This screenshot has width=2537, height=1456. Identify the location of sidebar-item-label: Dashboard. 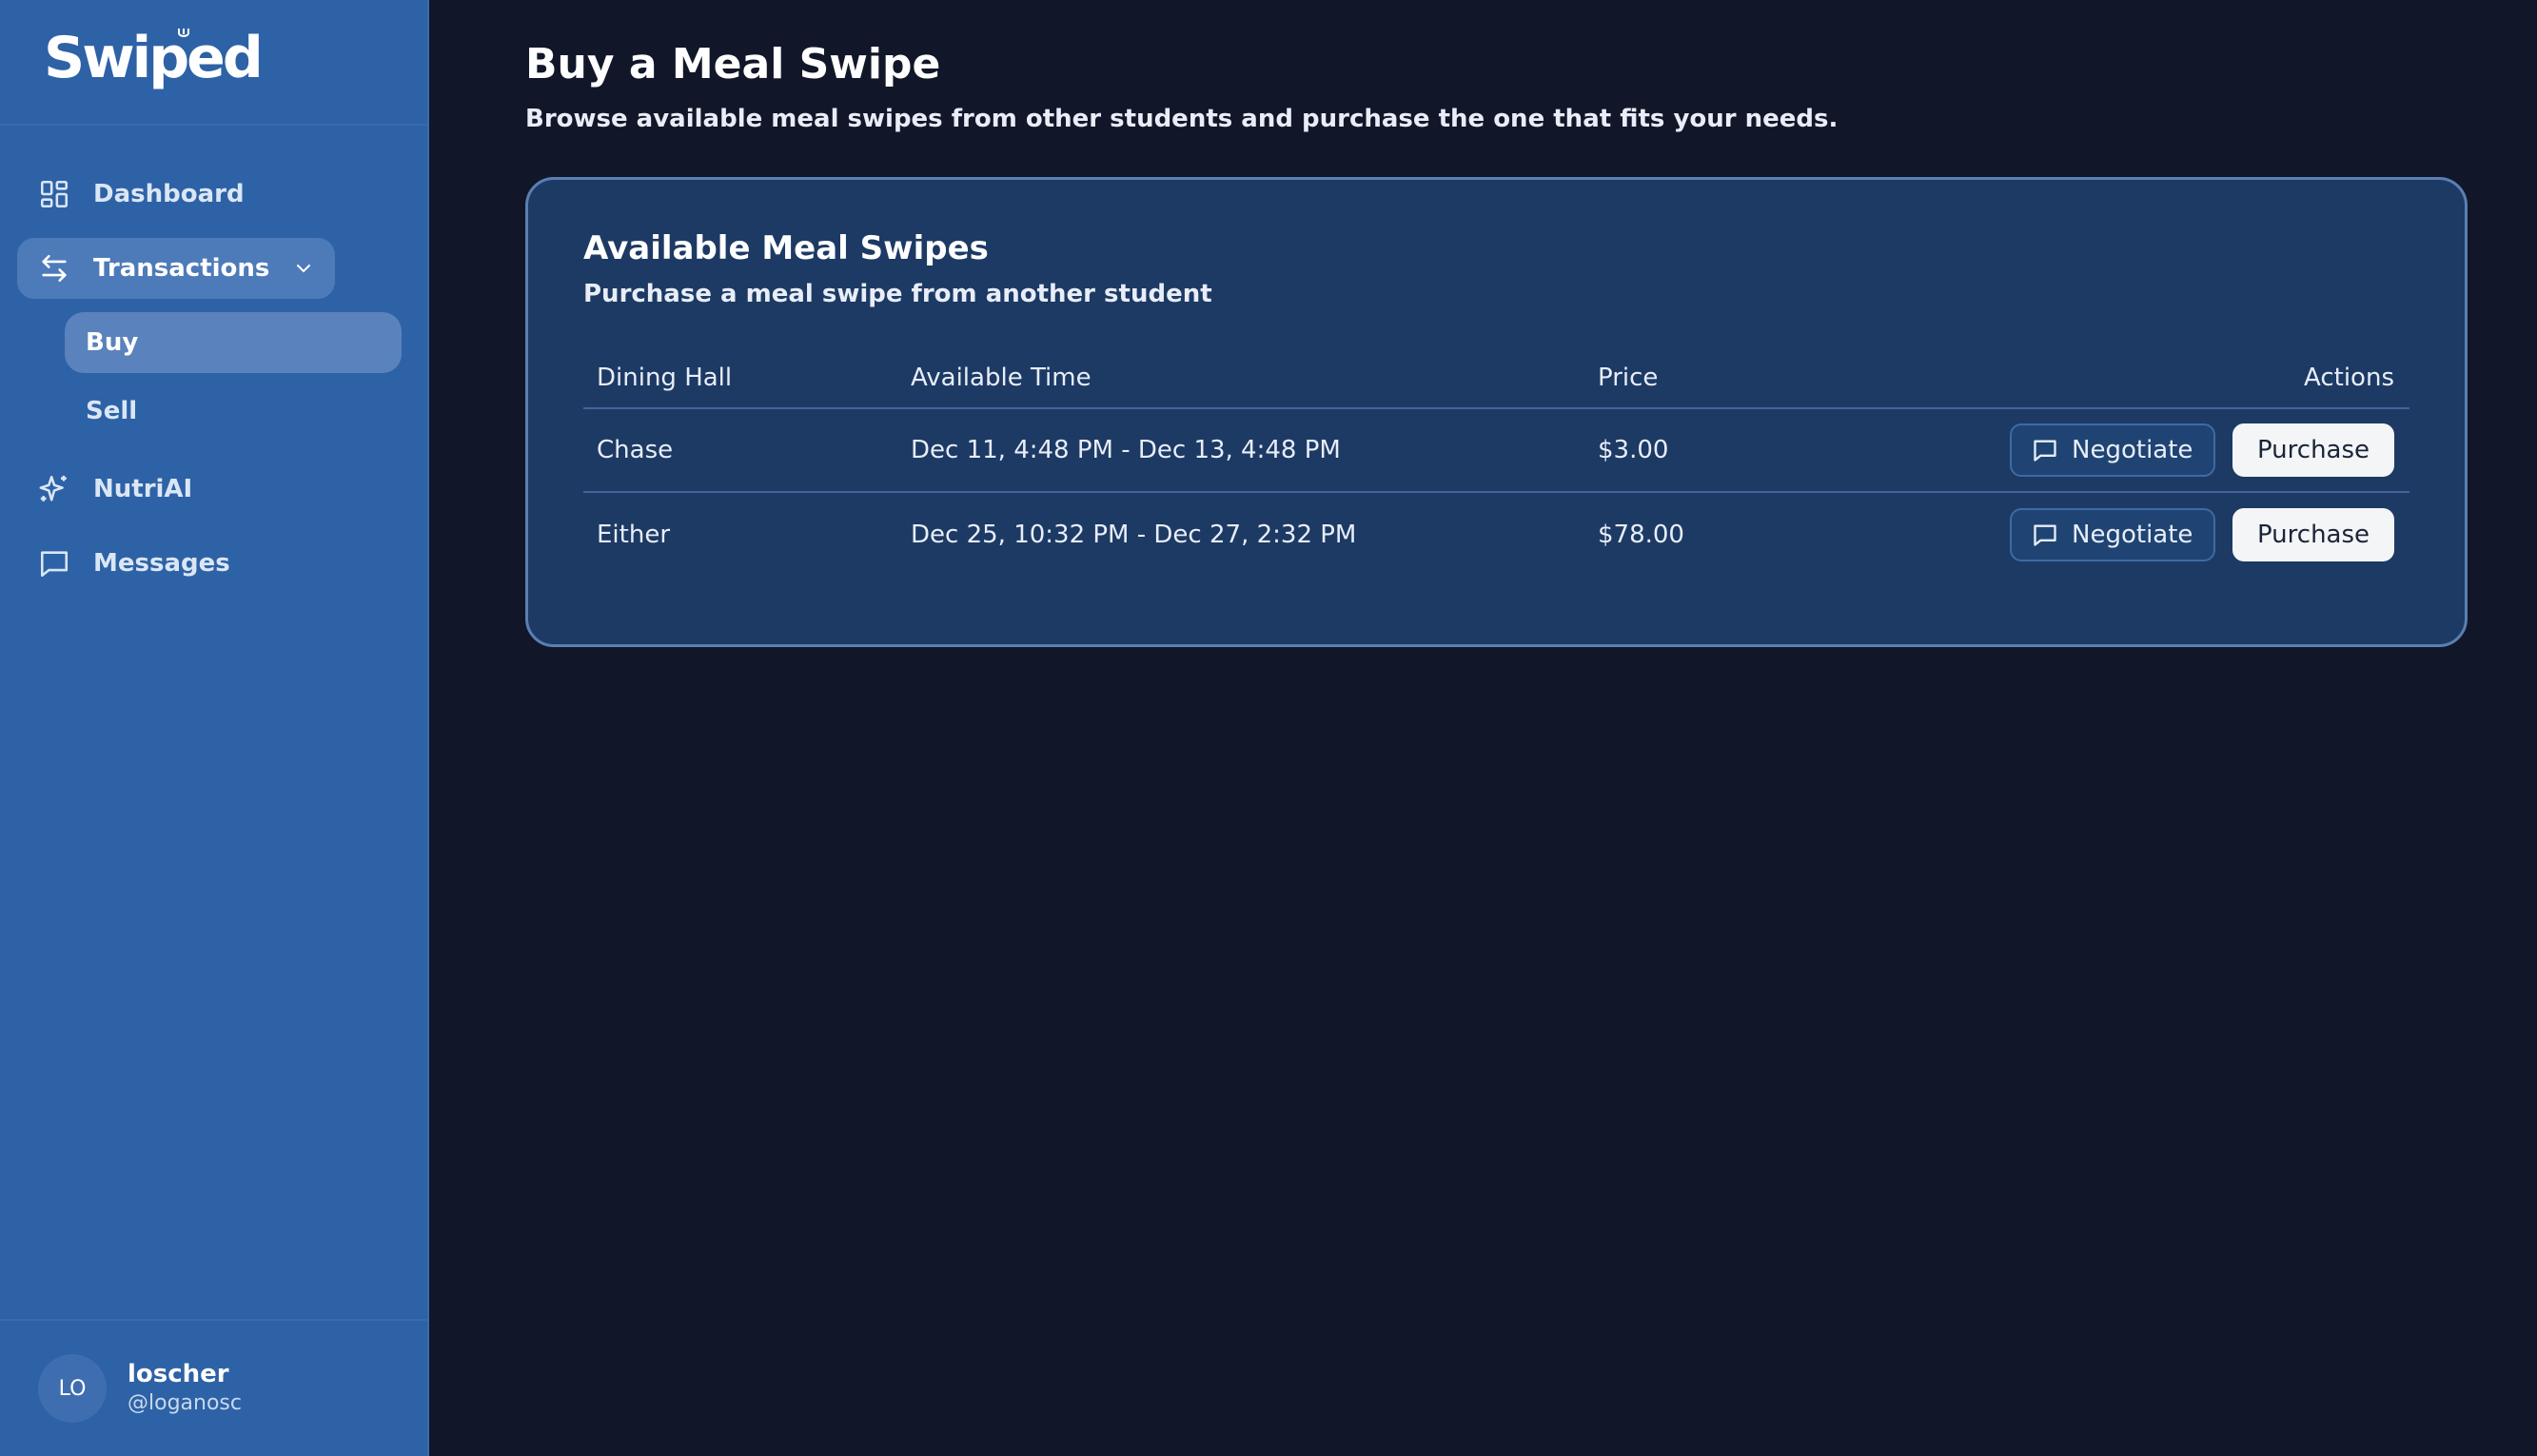
(169, 194).